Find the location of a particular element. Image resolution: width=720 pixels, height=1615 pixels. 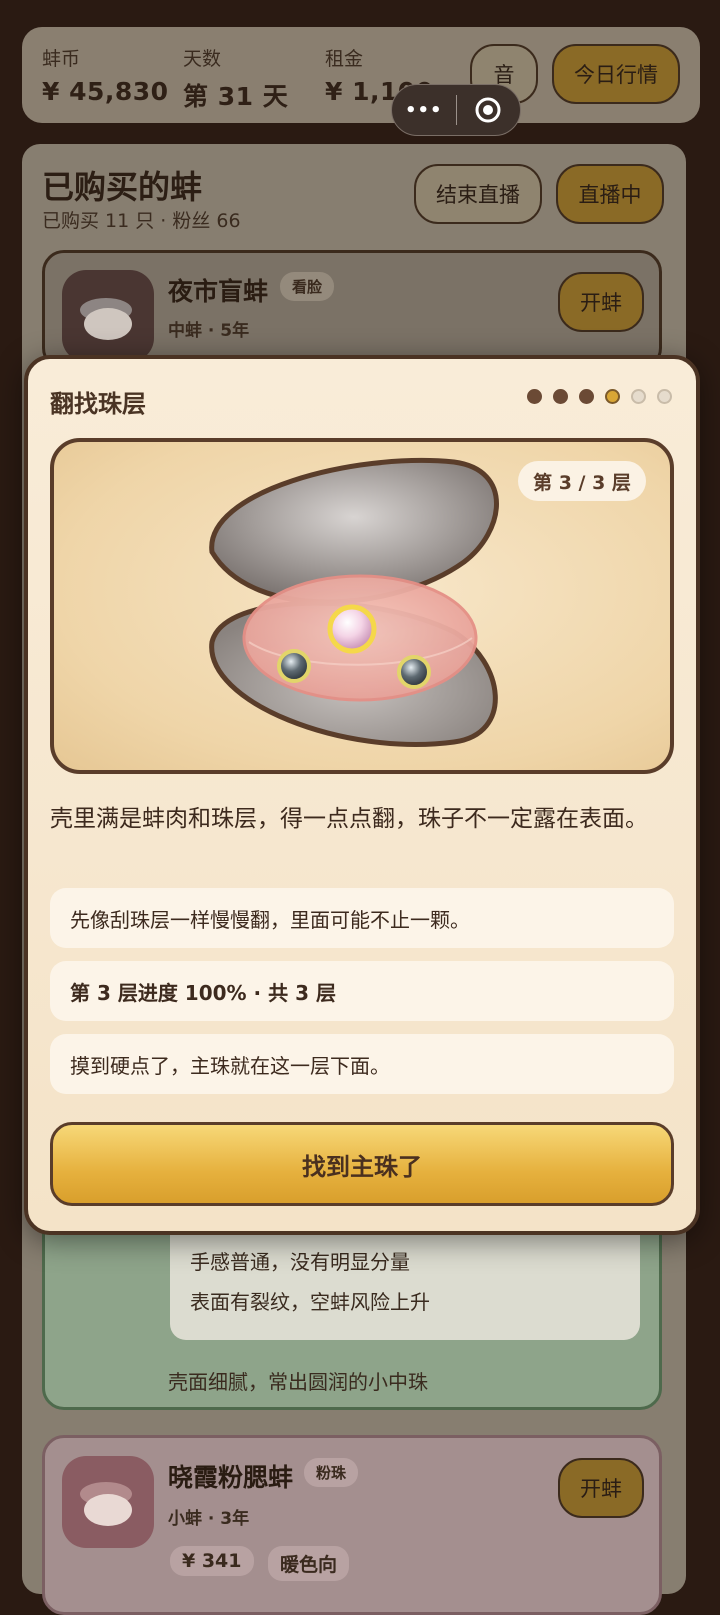

days-stat: 天数 第 31 天 is located at coordinates (235, 78).